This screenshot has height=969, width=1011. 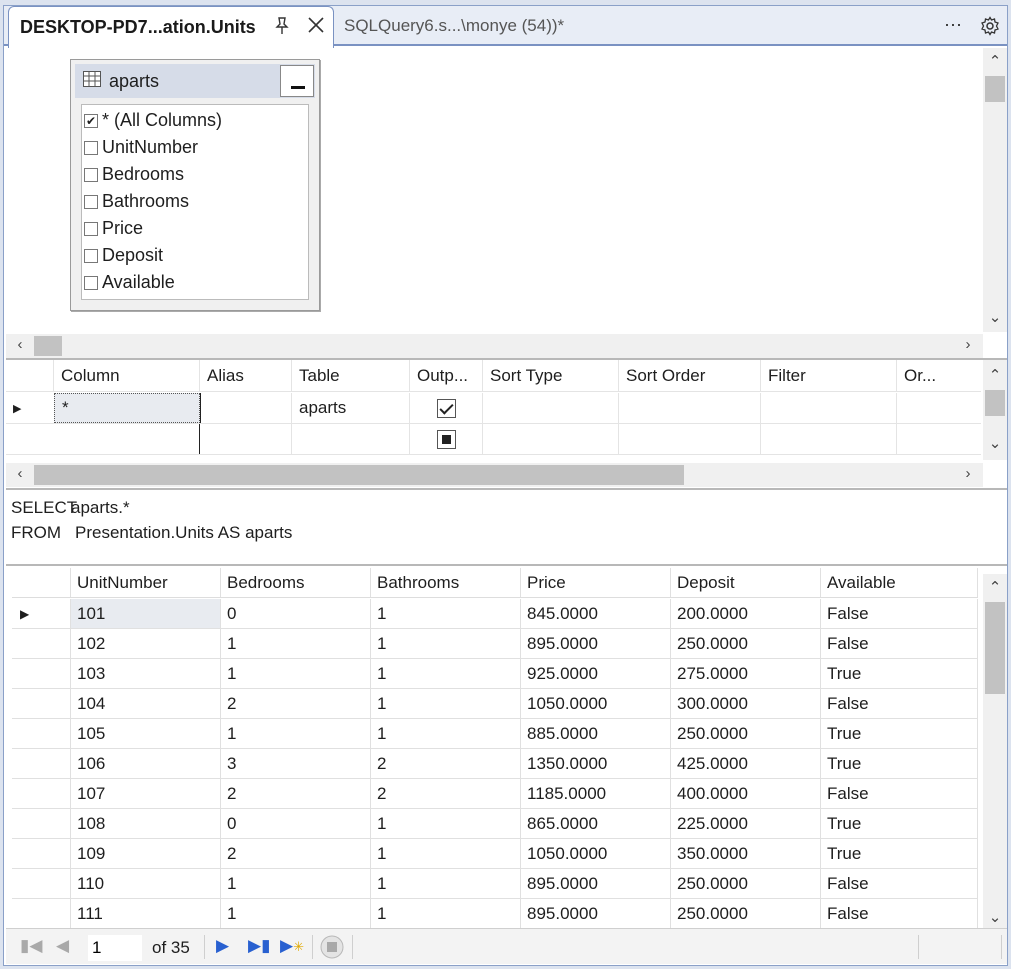 What do you see at coordinates (995, 190) in the screenshot?
I see `diagram-vertical-scrollbar: ⌃ ⌄` at bounding box center [995, 190].